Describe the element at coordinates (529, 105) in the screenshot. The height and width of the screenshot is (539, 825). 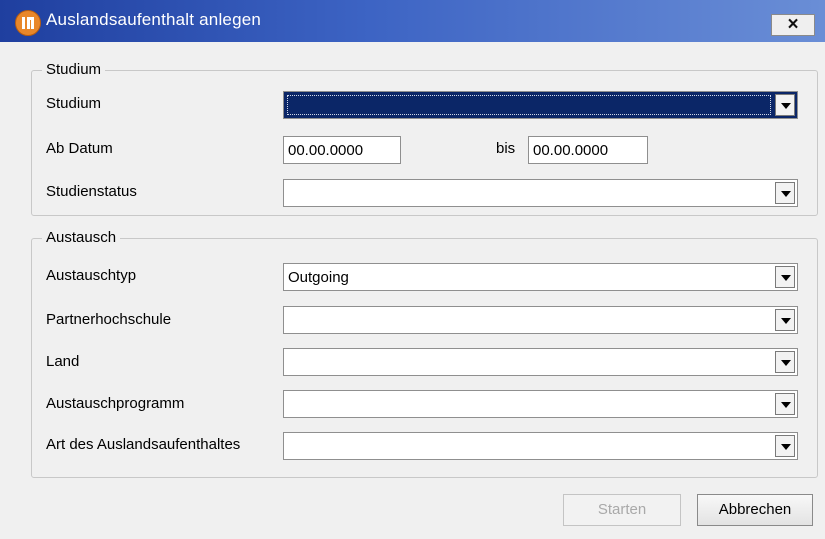
I see `focus-rect` at that location.